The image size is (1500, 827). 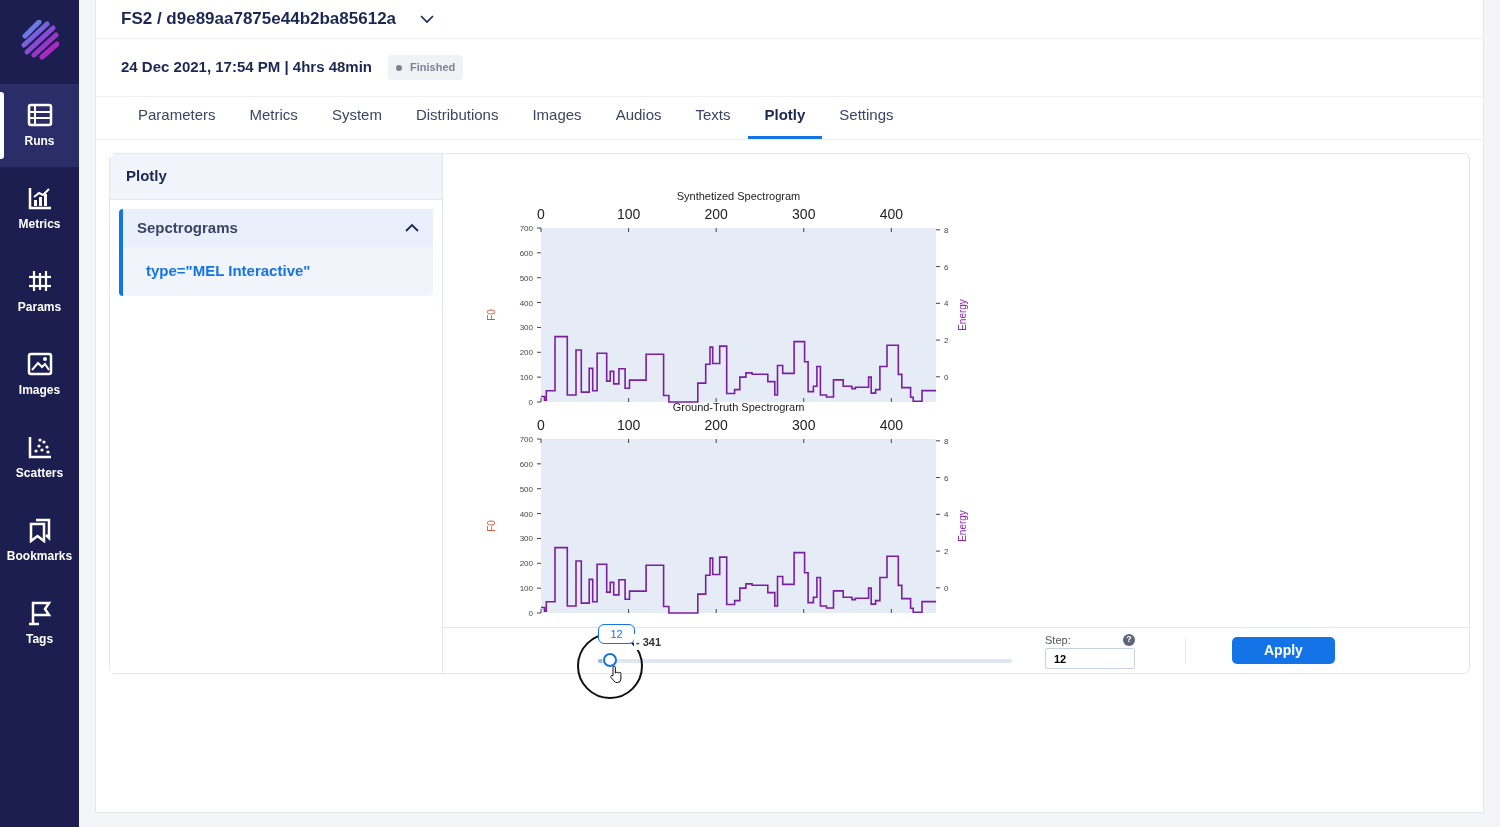 I want to click on chart-title: Synthetized Spectrogram, so click(x=738, y=196).